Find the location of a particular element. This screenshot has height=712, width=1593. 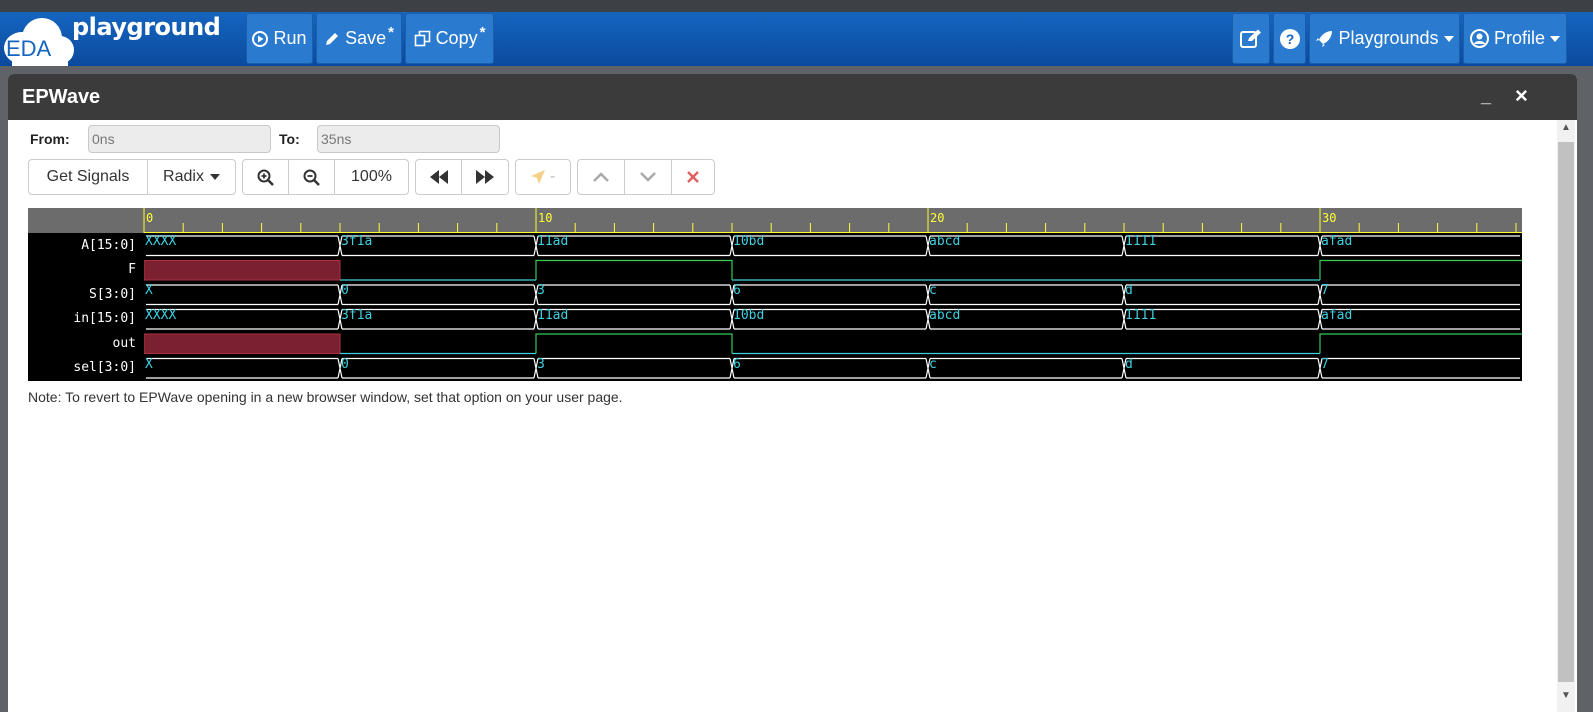

modified-asterisk: * is located at coordinates (482, 32).